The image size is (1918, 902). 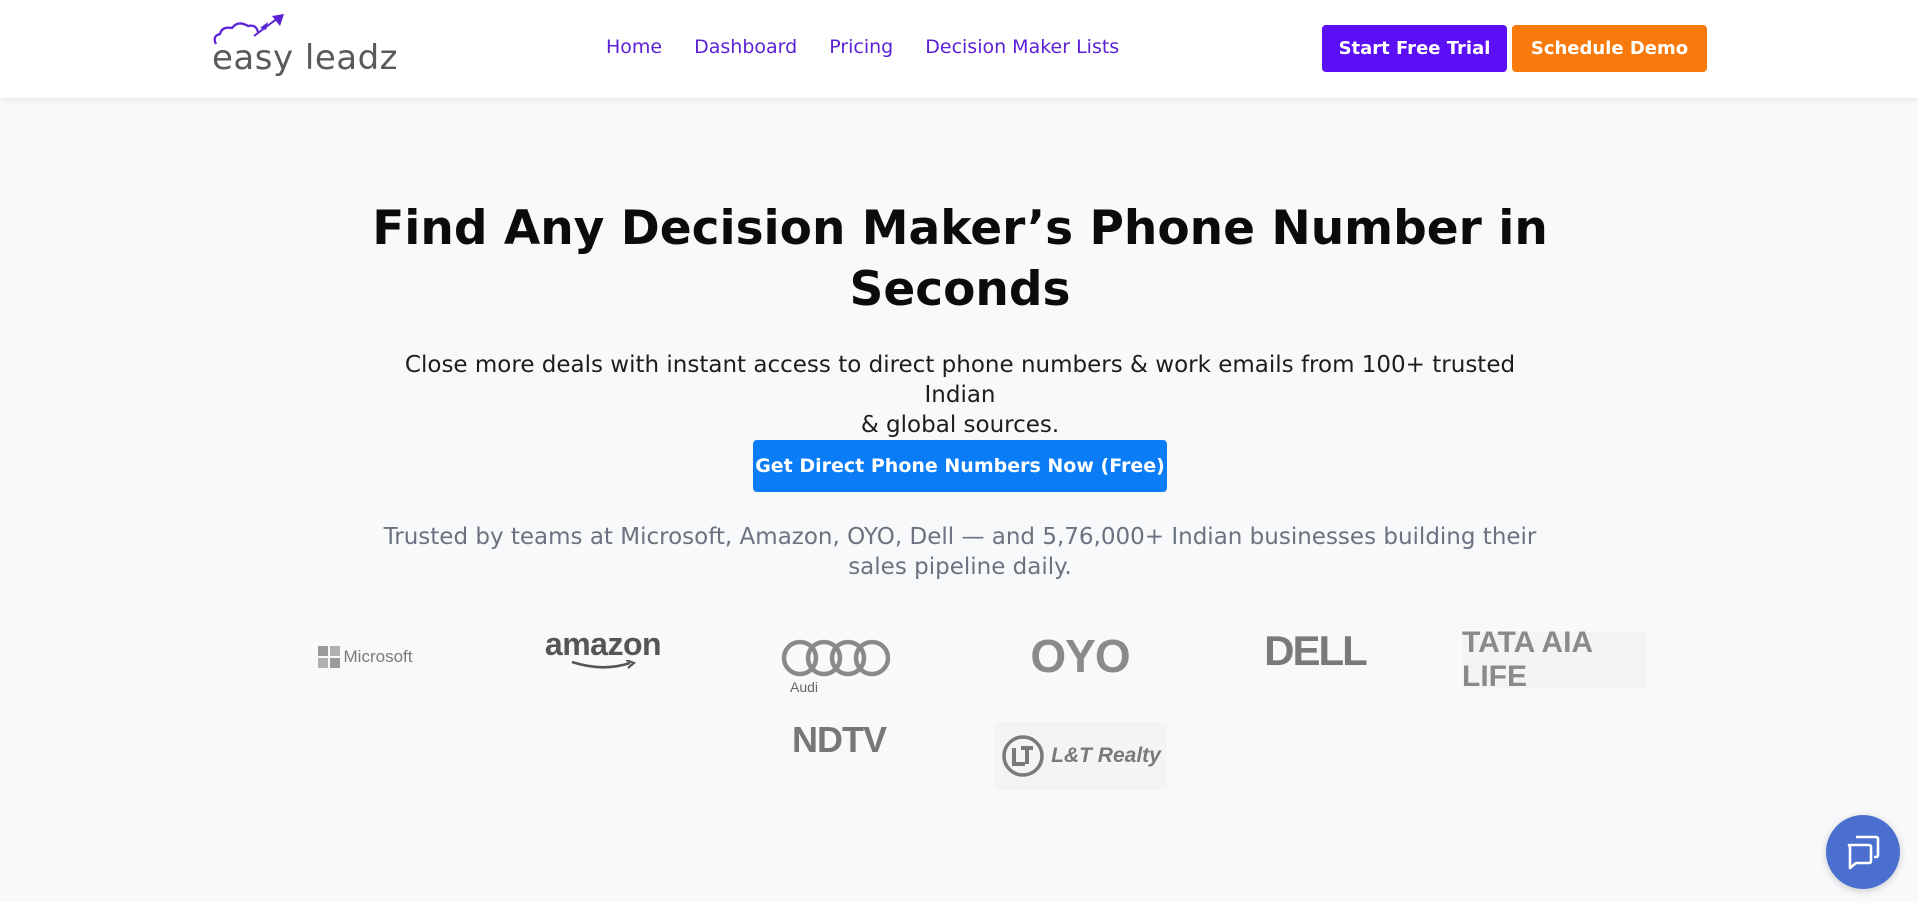 I want to click on lt-realty-logo: L&T Realty, so click(x=1081, y=756).